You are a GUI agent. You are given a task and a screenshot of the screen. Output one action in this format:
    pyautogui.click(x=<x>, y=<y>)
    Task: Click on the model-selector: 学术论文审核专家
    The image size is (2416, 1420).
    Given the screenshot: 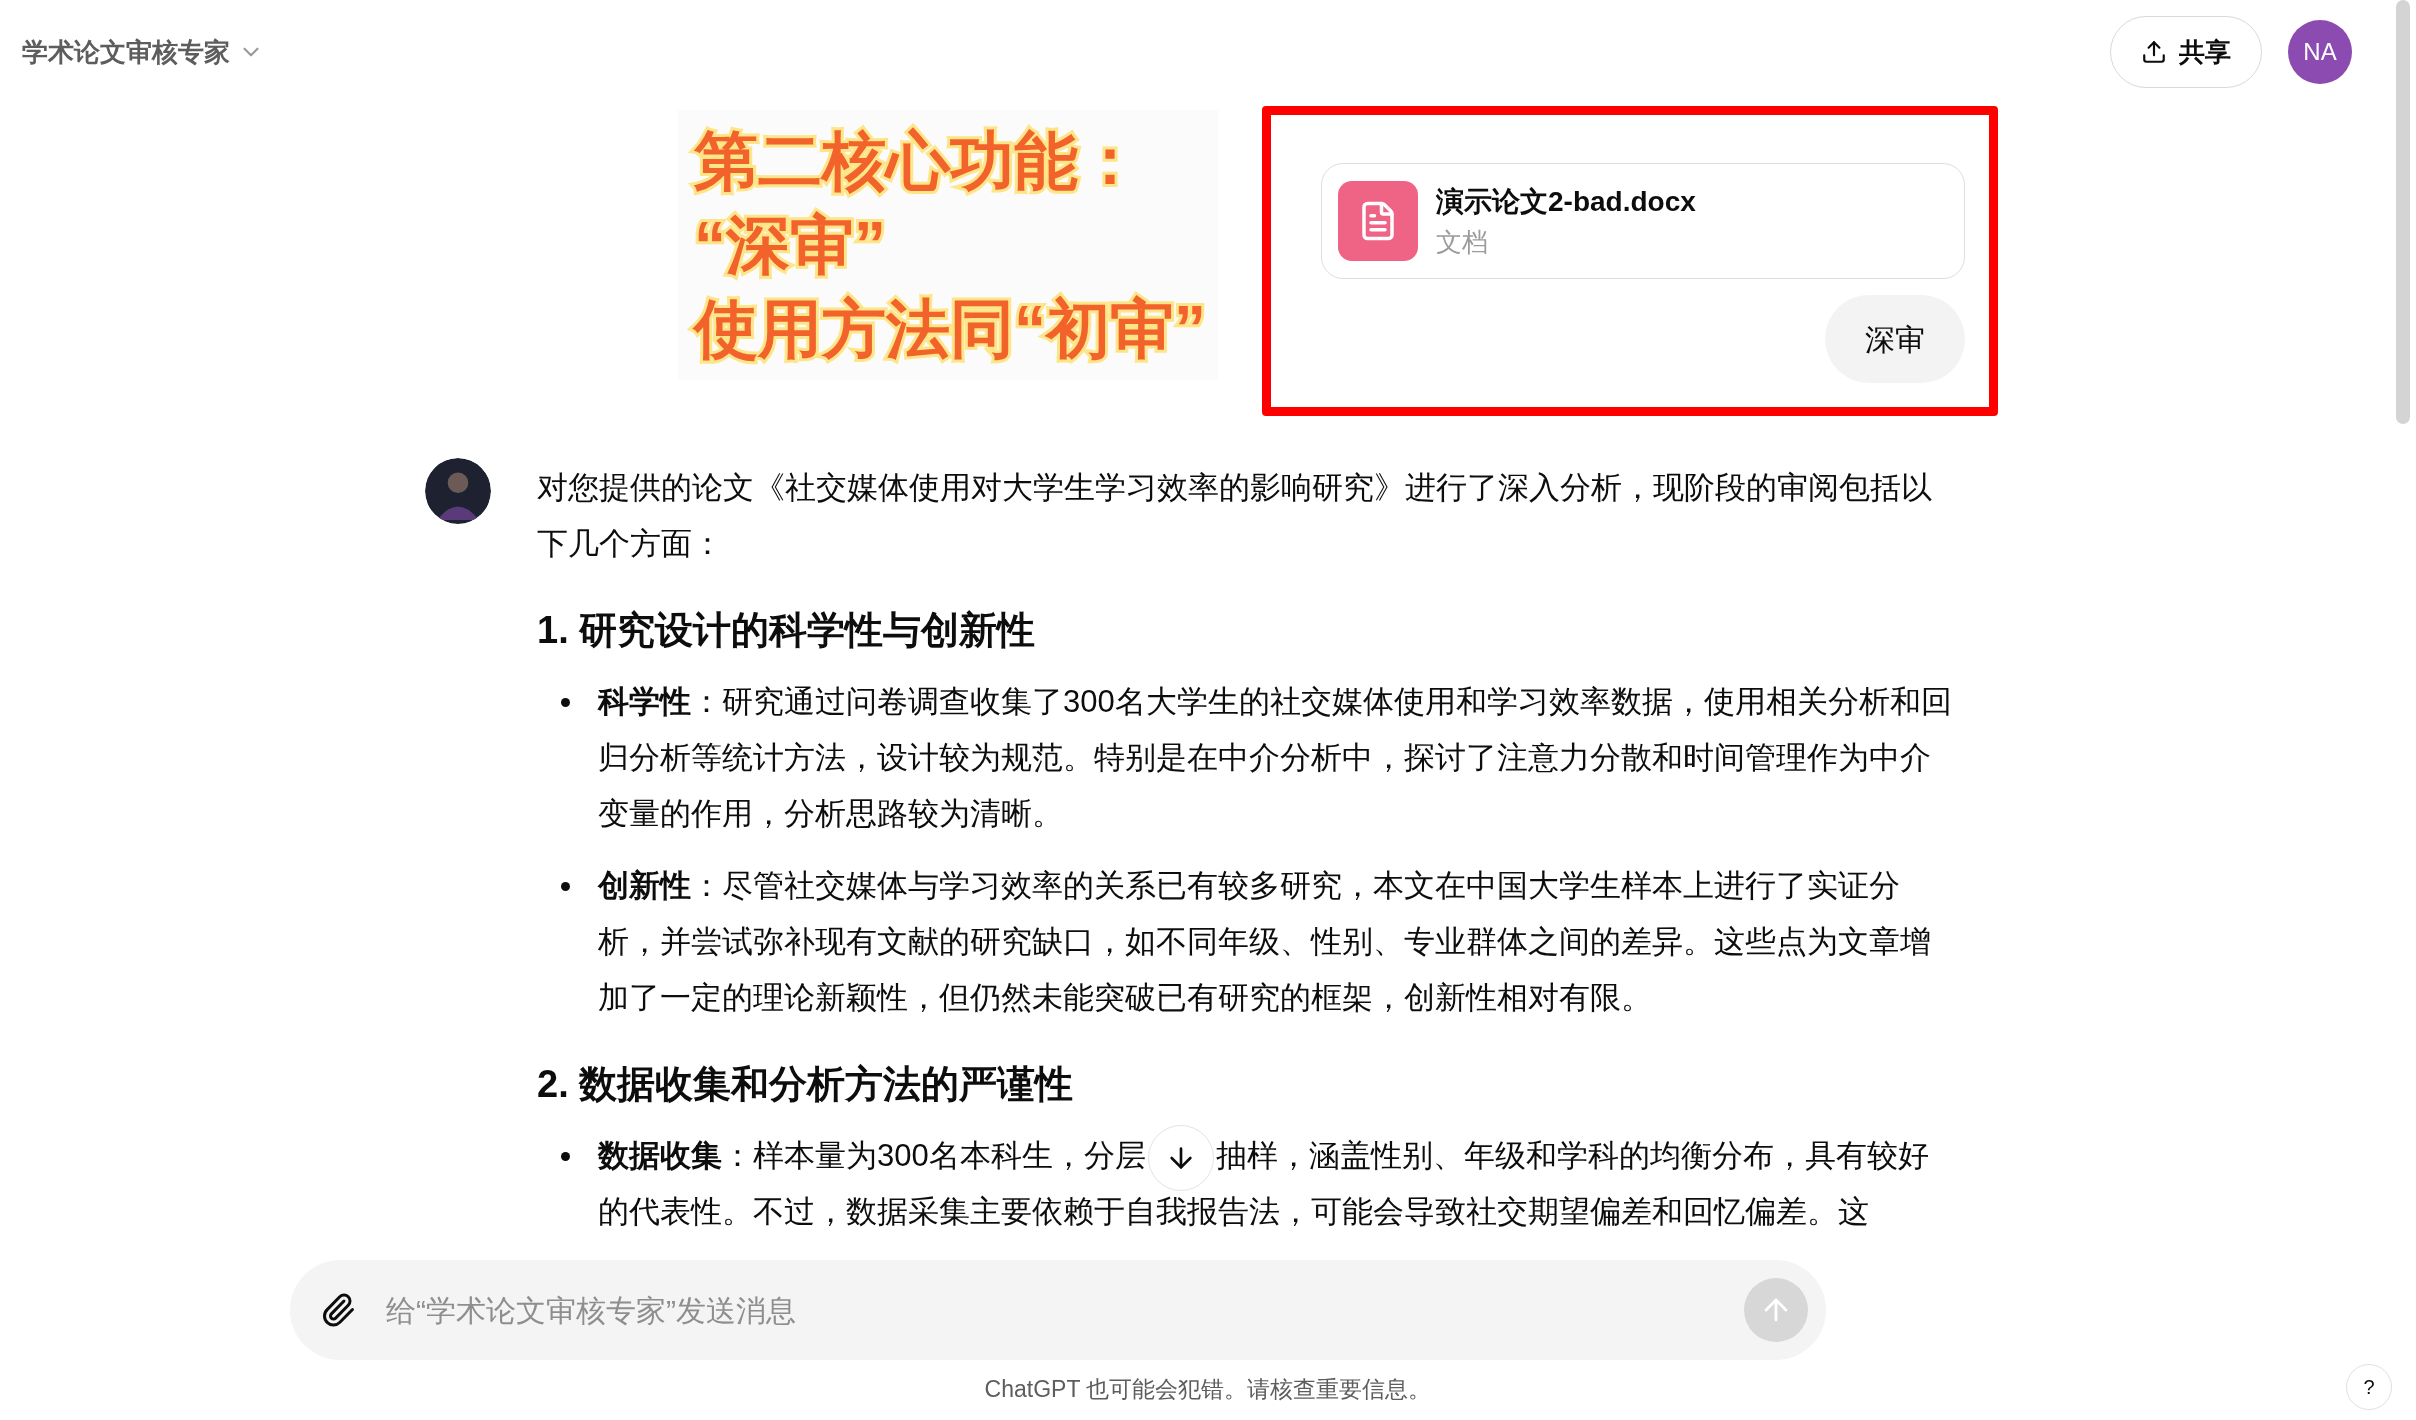 What is the action you would take?
    pyautogui.click(x=143, y=52)
    